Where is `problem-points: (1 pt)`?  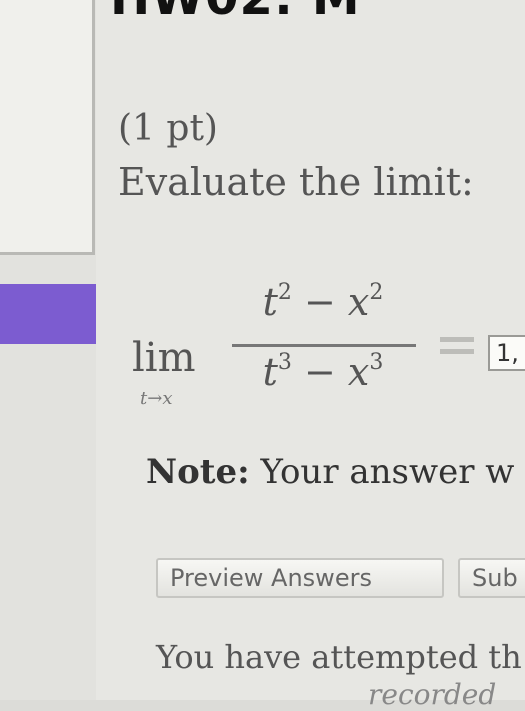
problem-points: (1 pt) is located at coordinates (168, 128).